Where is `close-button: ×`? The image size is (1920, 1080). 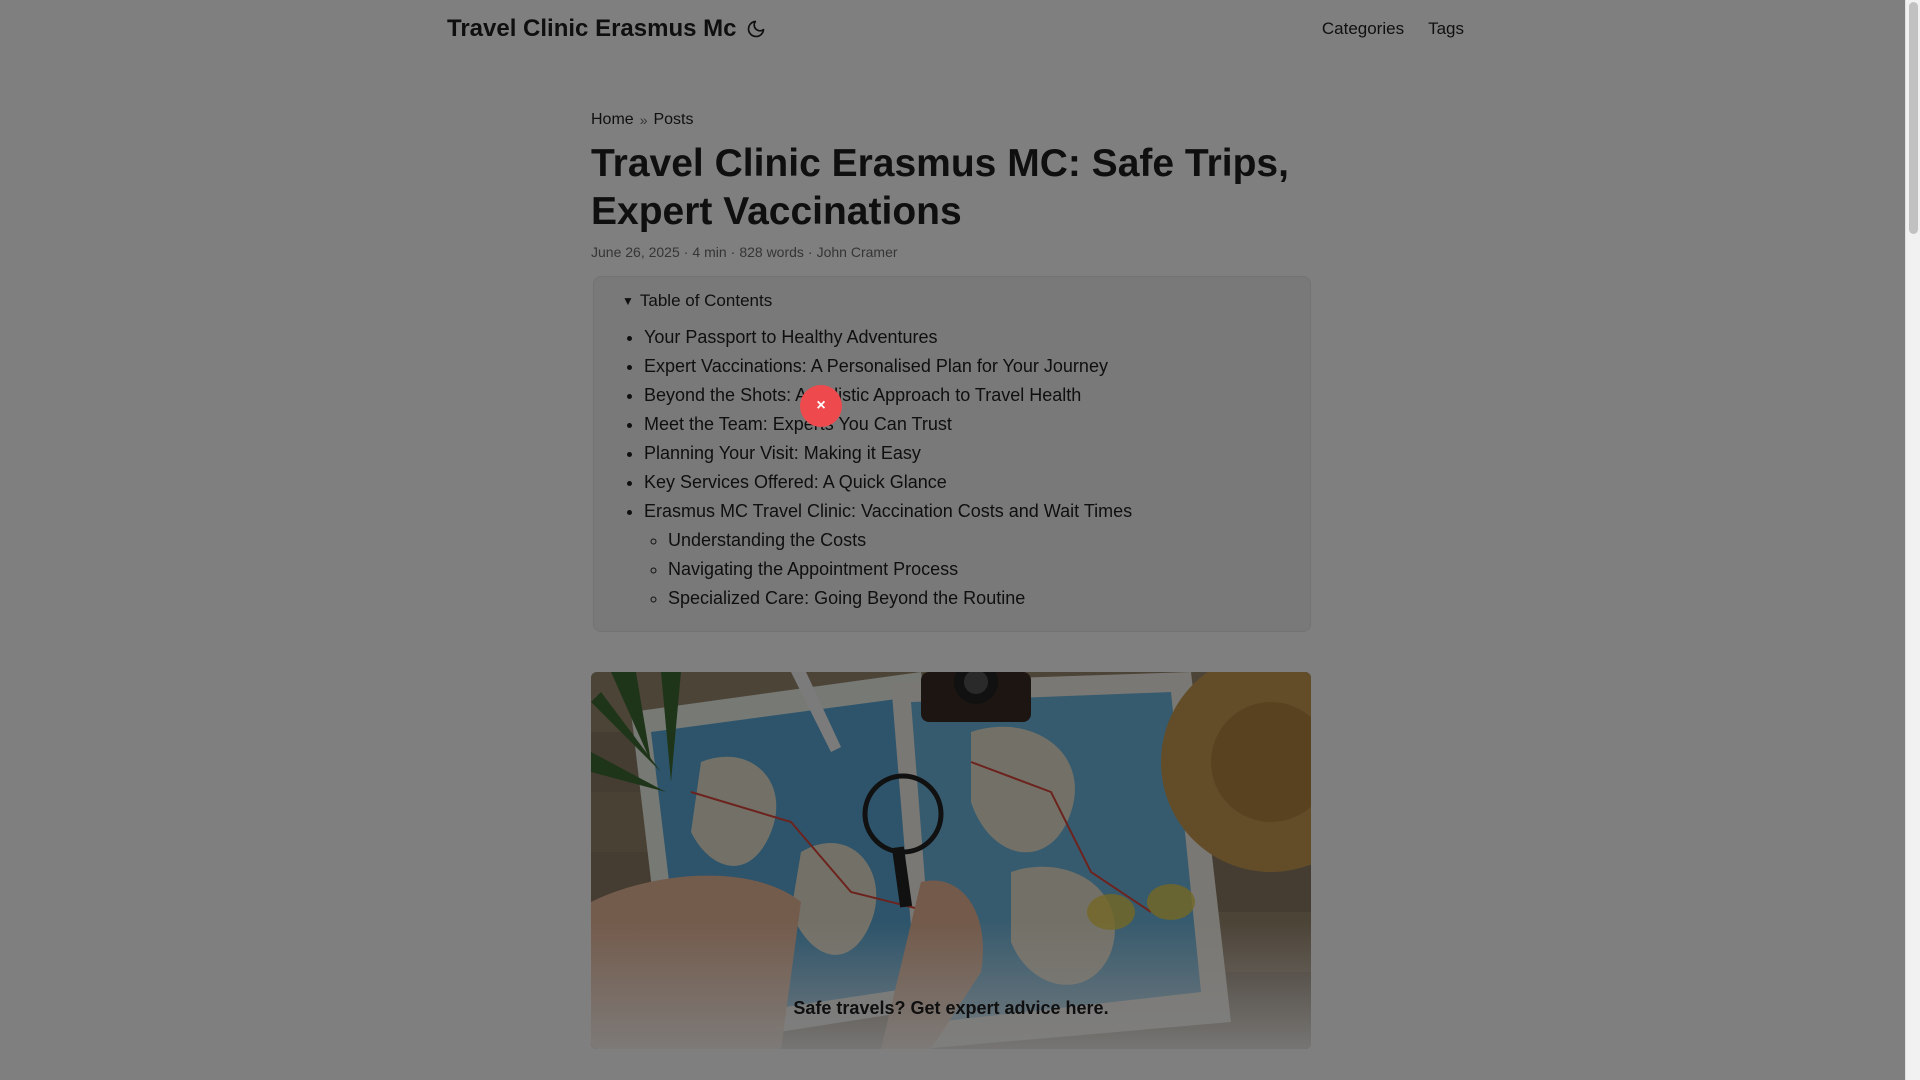
close-button: × is located at coordinates (821, 406).